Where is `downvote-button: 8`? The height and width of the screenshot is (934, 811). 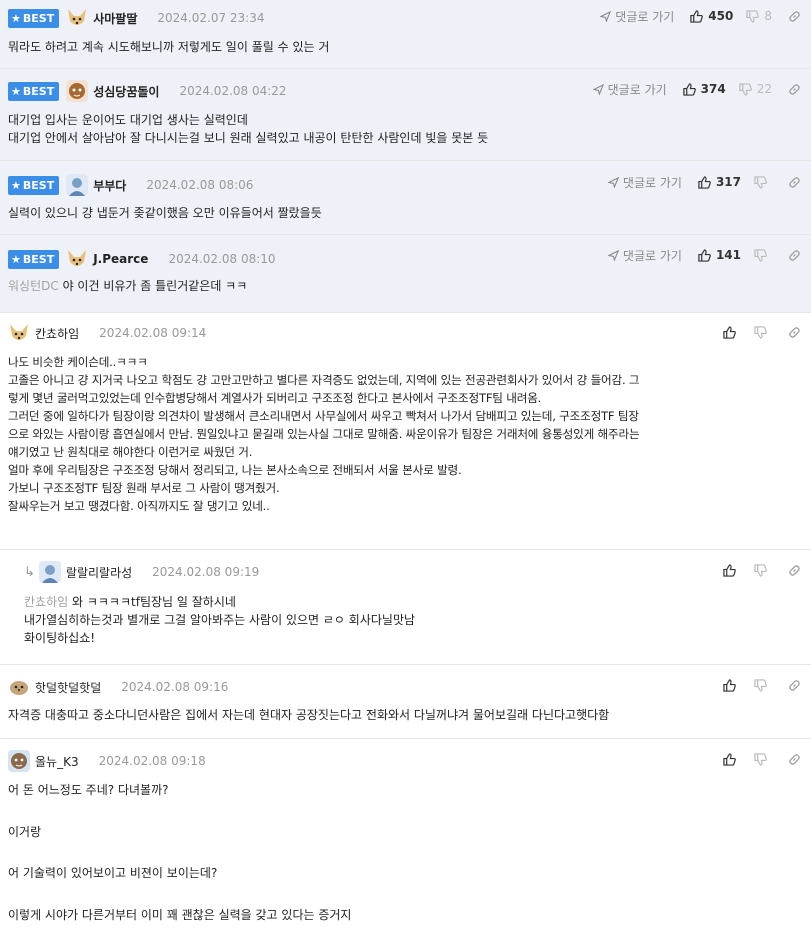
downvote-button: 8 is located at coordinates (759, 16).